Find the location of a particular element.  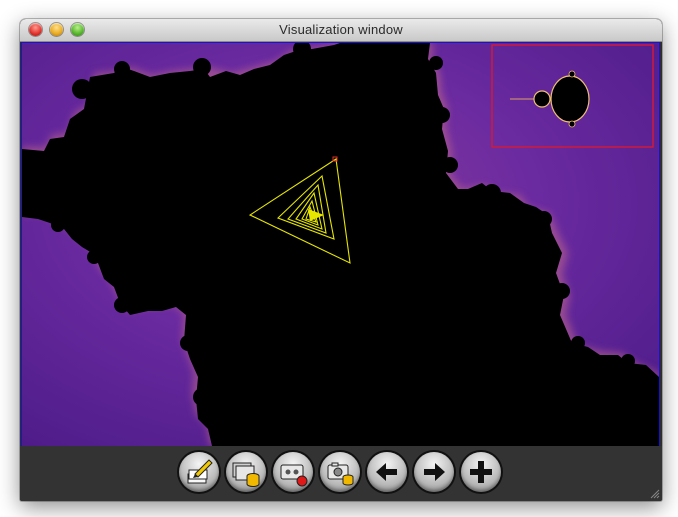

camera-database-button is located at coordinates (340, 472).